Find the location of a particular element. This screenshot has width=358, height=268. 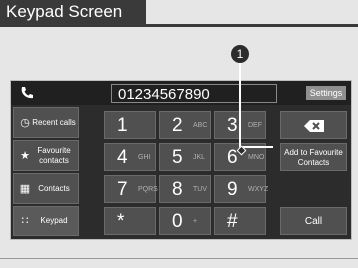

key-letters: JKL is located at coordinates (199, 157).